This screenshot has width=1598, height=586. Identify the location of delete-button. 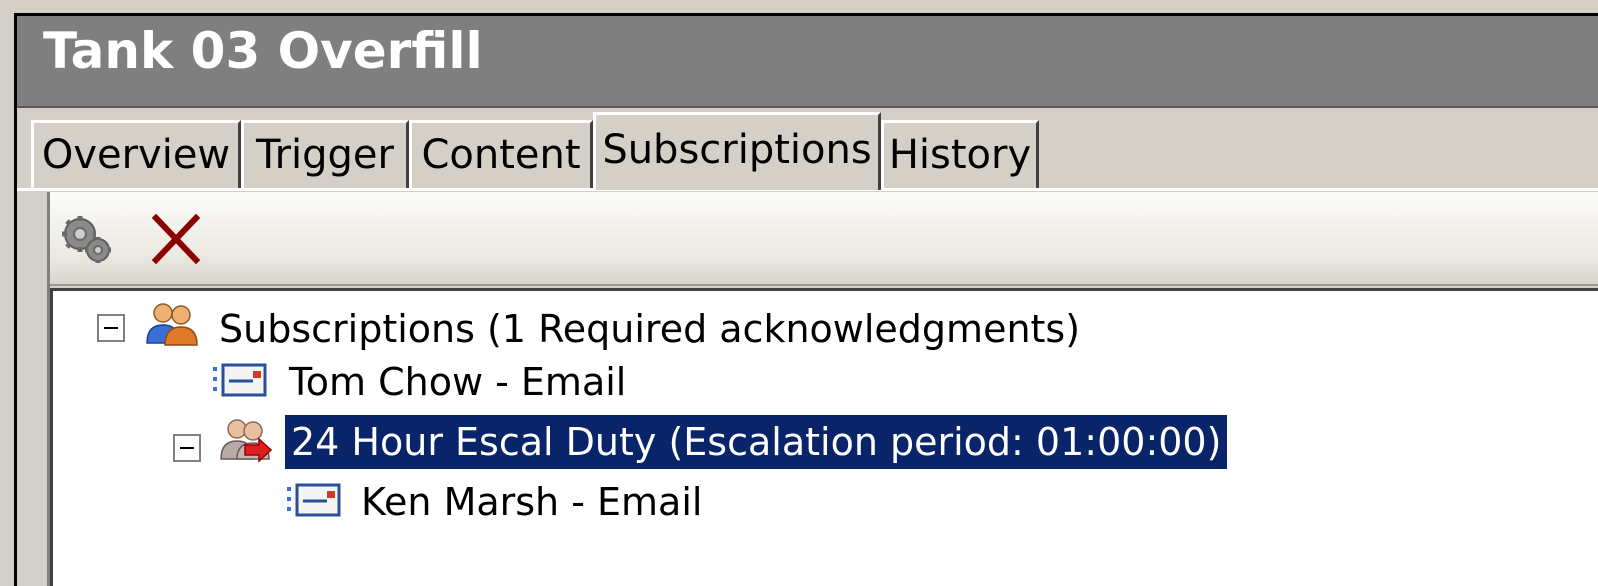
(176, 240).